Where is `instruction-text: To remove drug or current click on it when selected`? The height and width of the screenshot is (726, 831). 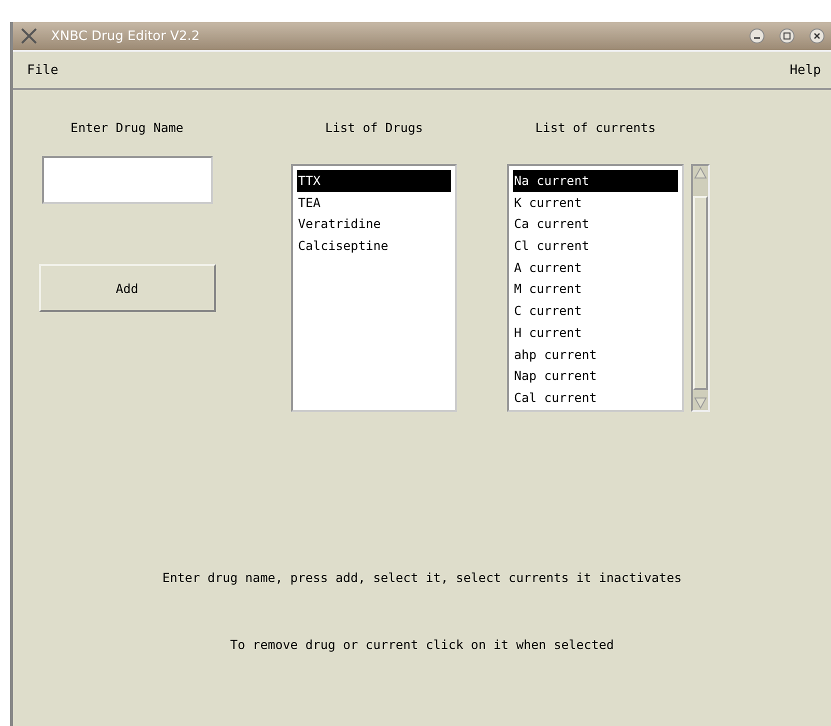 instruction-text: To remove drug or current click on it when selected is located at coordinates (422, 644).